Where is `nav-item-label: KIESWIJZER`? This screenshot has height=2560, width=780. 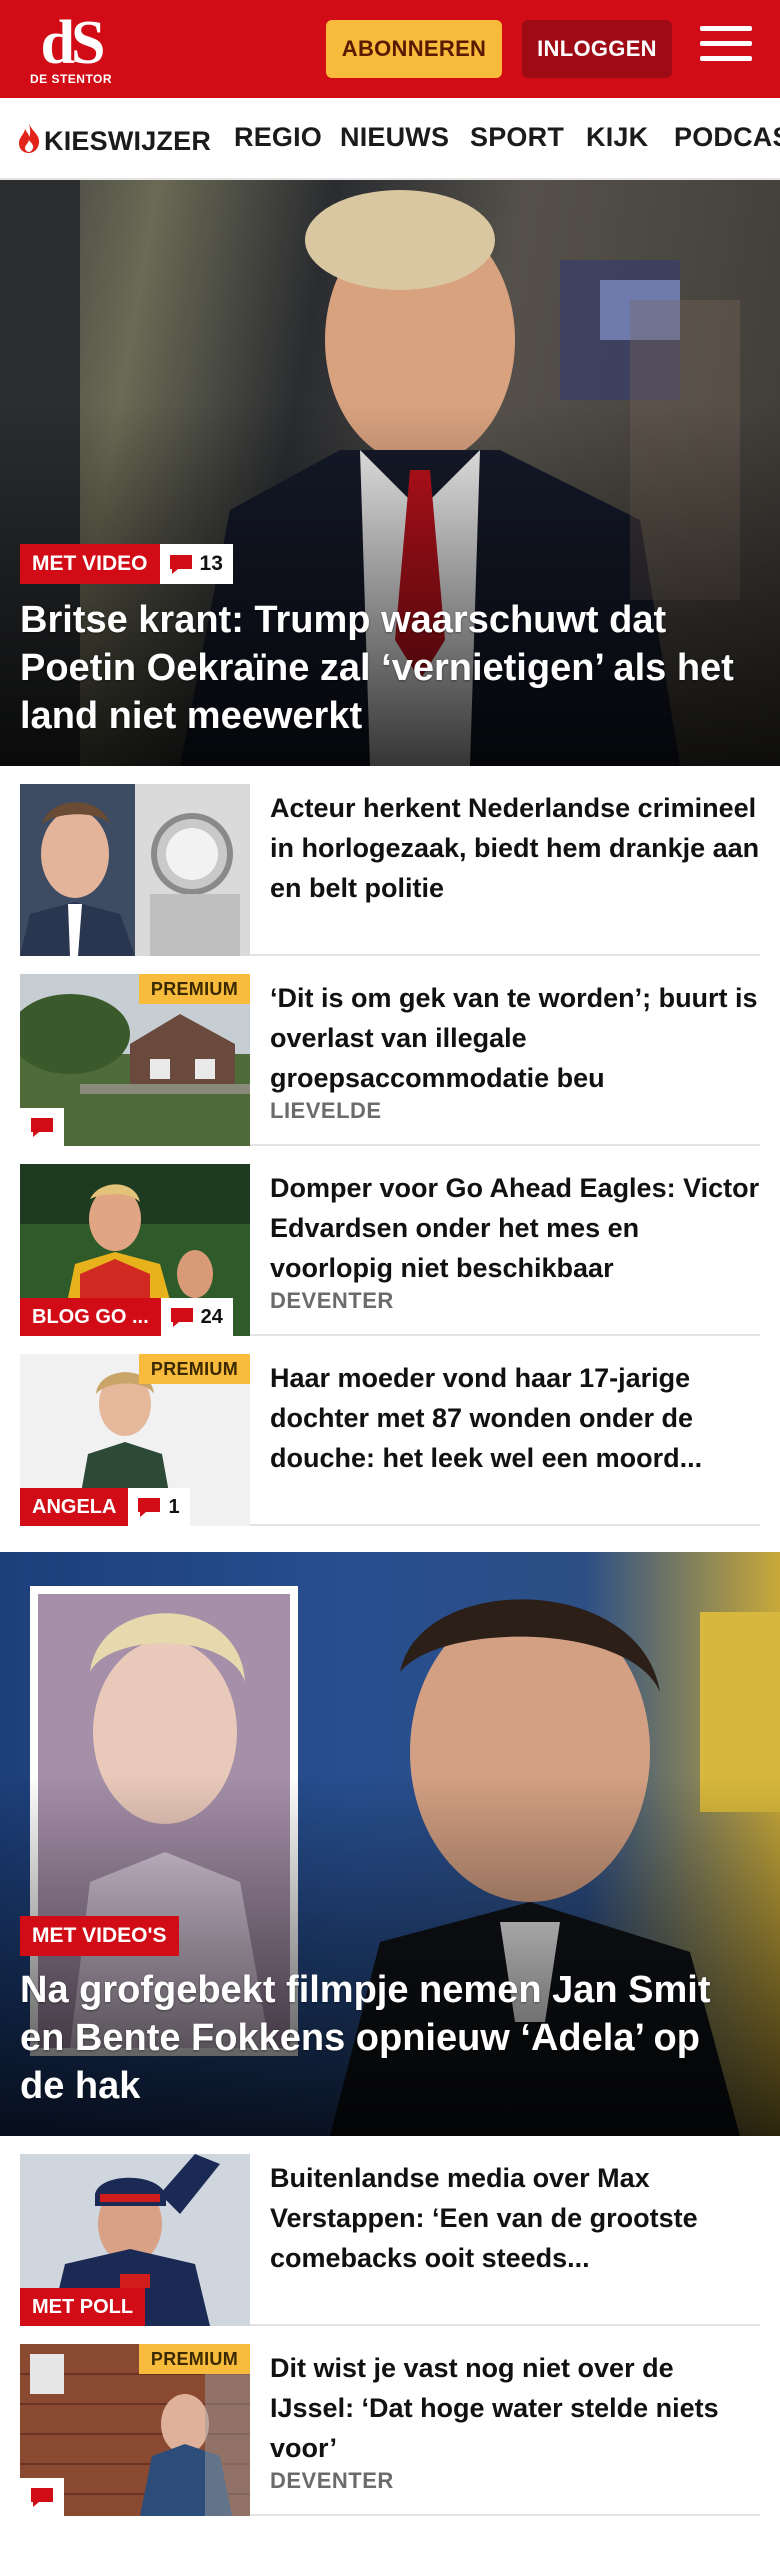 nav-item-label: KIESWIJZER is located at coordinates (128, 141).